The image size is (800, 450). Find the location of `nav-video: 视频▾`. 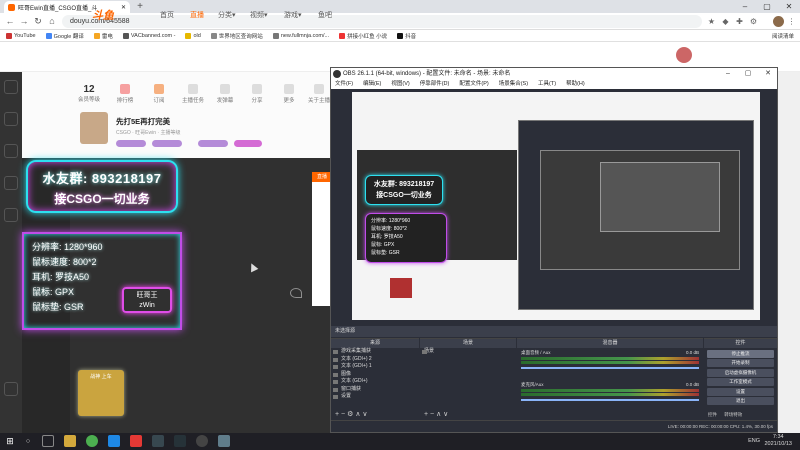

nav-video: 视频▾ is located at coordinates (259, 15).